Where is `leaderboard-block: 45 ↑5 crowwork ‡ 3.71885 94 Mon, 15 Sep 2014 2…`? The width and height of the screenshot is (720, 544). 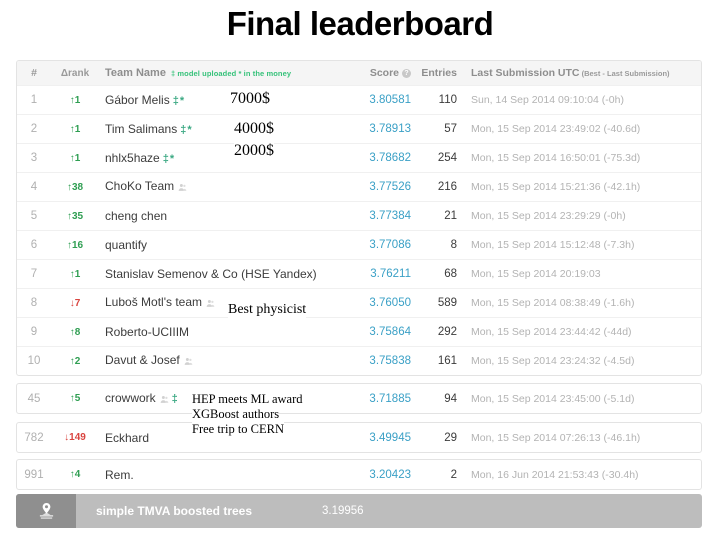 leaderboard-block: 45 ↑5 crowwork ‡ 3.71885 94 Mon, 15 Sep 2014 2… is located at coordinates (359, 398).